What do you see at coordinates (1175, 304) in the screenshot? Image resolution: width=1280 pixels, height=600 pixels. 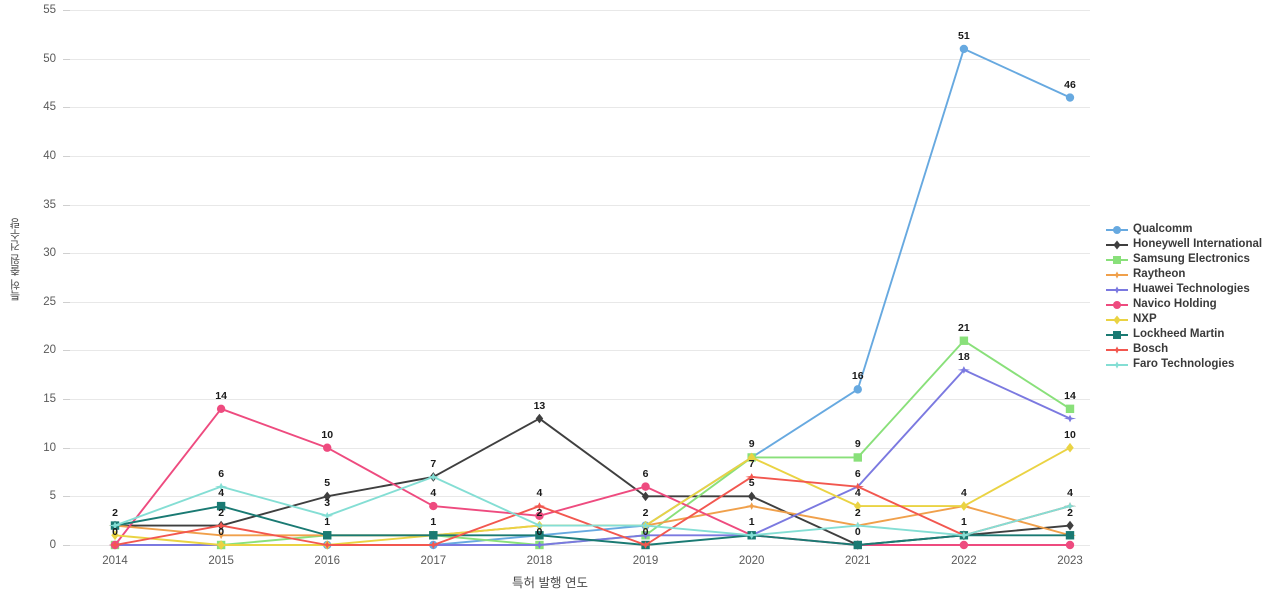 I see `legend-label: Navico Holding` at bounding box center [1175, 304].